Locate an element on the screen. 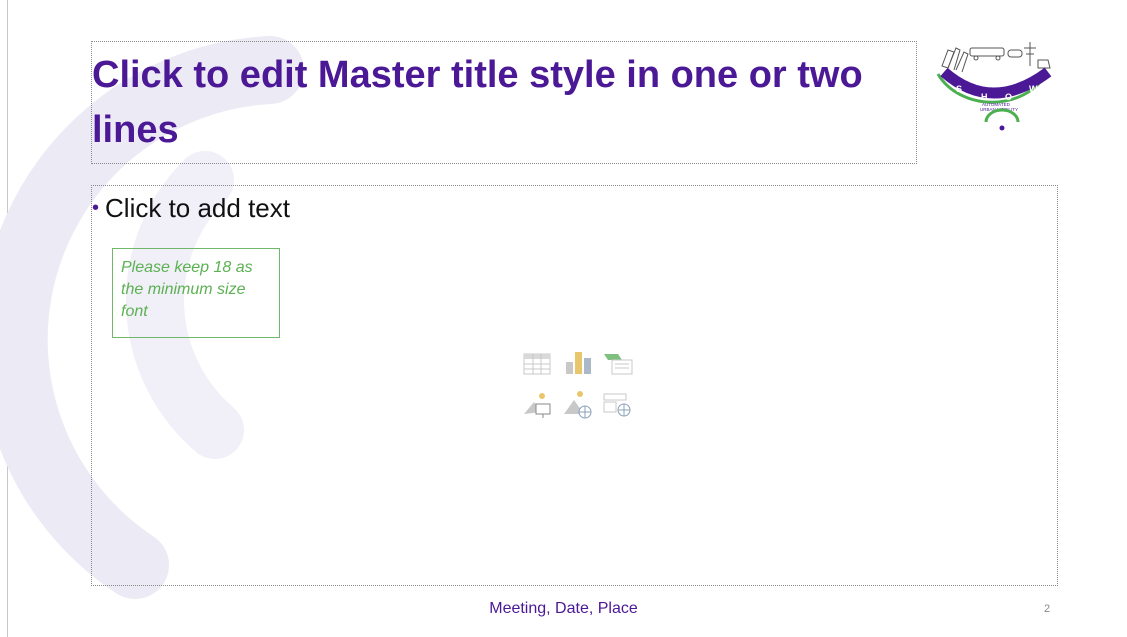 The height and width of the screenshot is (637, 1127). insert-picture-icon is located at coordinates (538, 405).